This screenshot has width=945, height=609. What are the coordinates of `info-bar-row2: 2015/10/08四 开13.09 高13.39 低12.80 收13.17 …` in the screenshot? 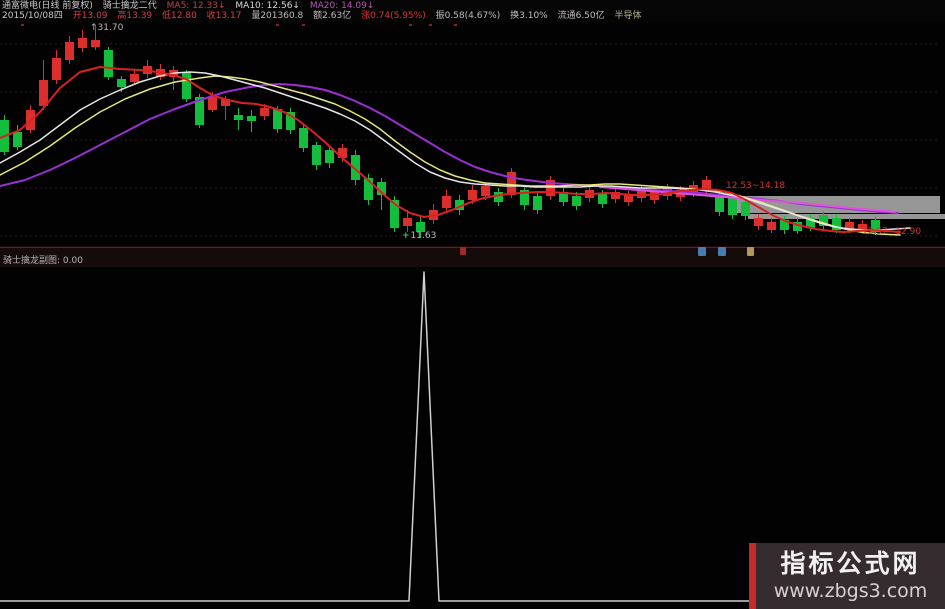 It's located at (325, 16).